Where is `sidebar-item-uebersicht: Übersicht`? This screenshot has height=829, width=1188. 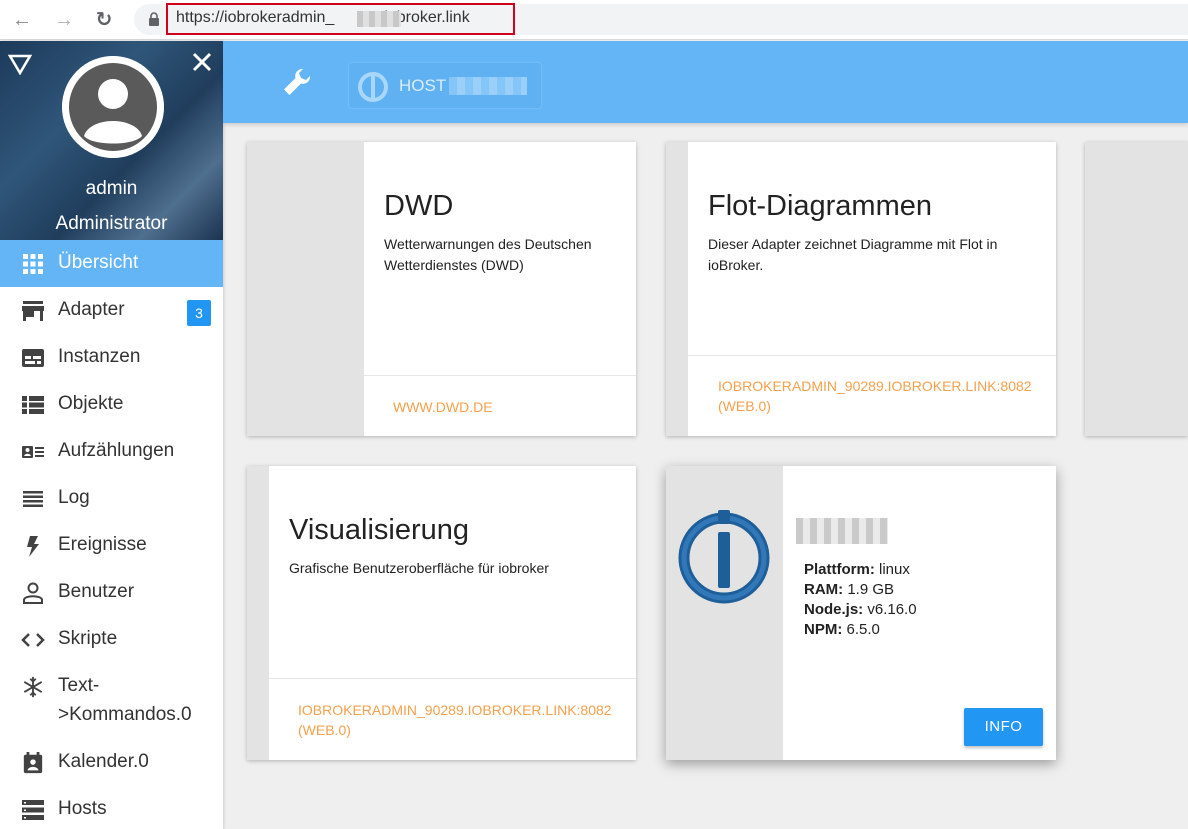 sidebar-item-uebersicht: Übersicht is located at coordinates (111, 263).